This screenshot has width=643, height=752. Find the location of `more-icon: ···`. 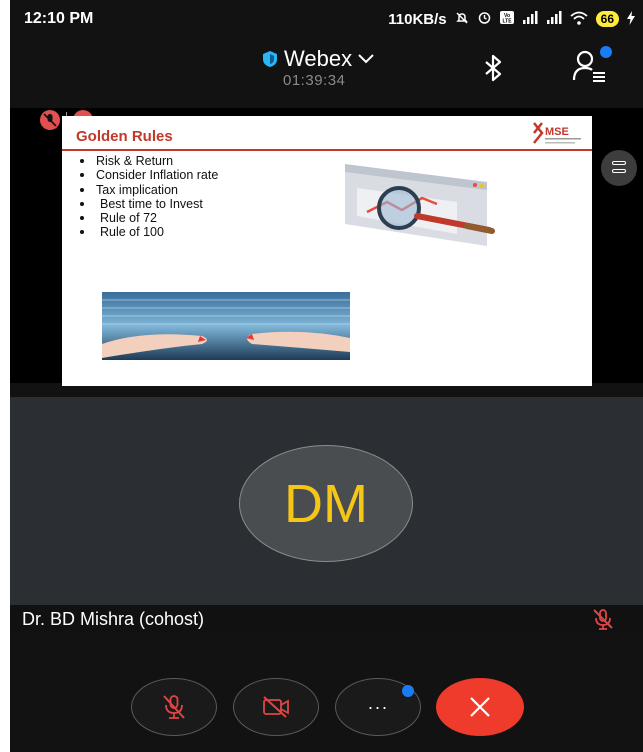

more-icon: ··· is located at coordinates (378, 706).